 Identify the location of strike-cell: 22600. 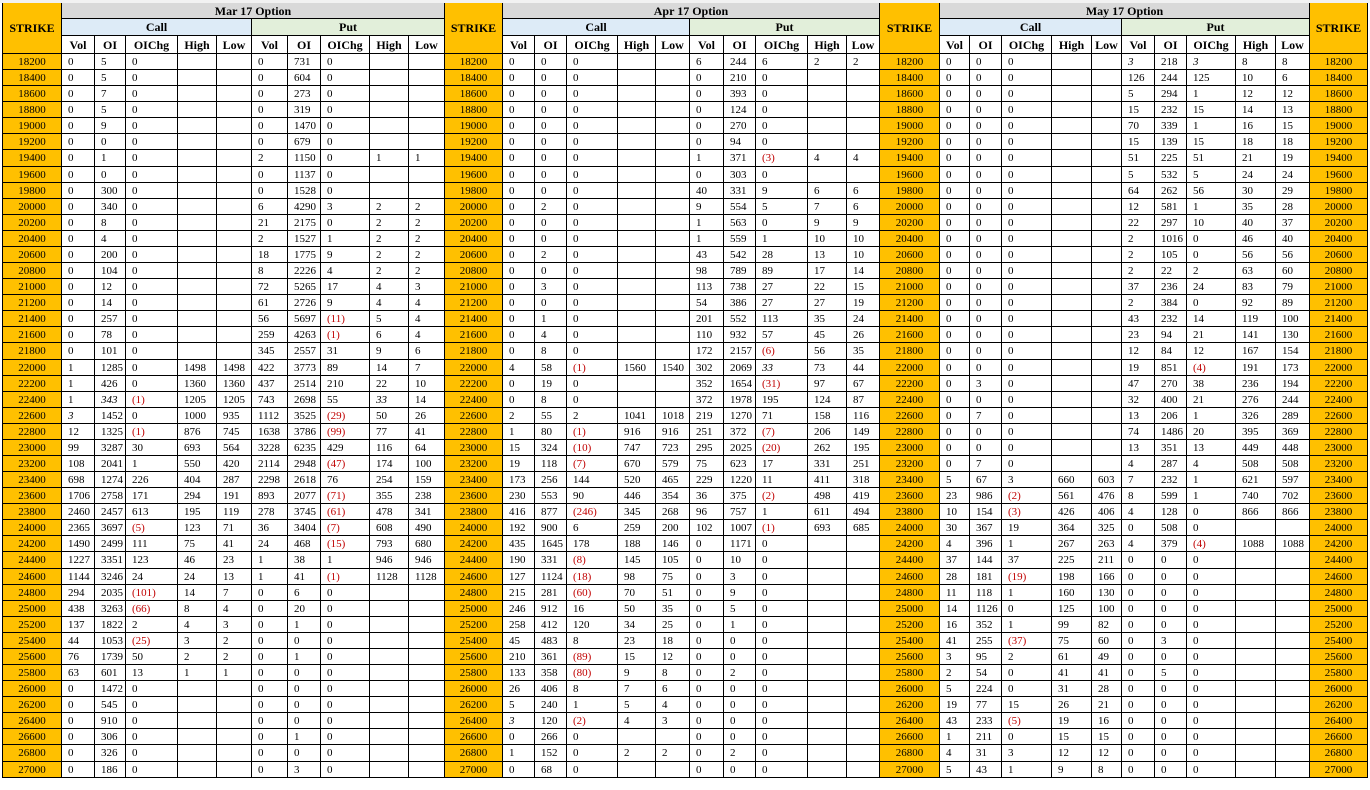
(910, 415).